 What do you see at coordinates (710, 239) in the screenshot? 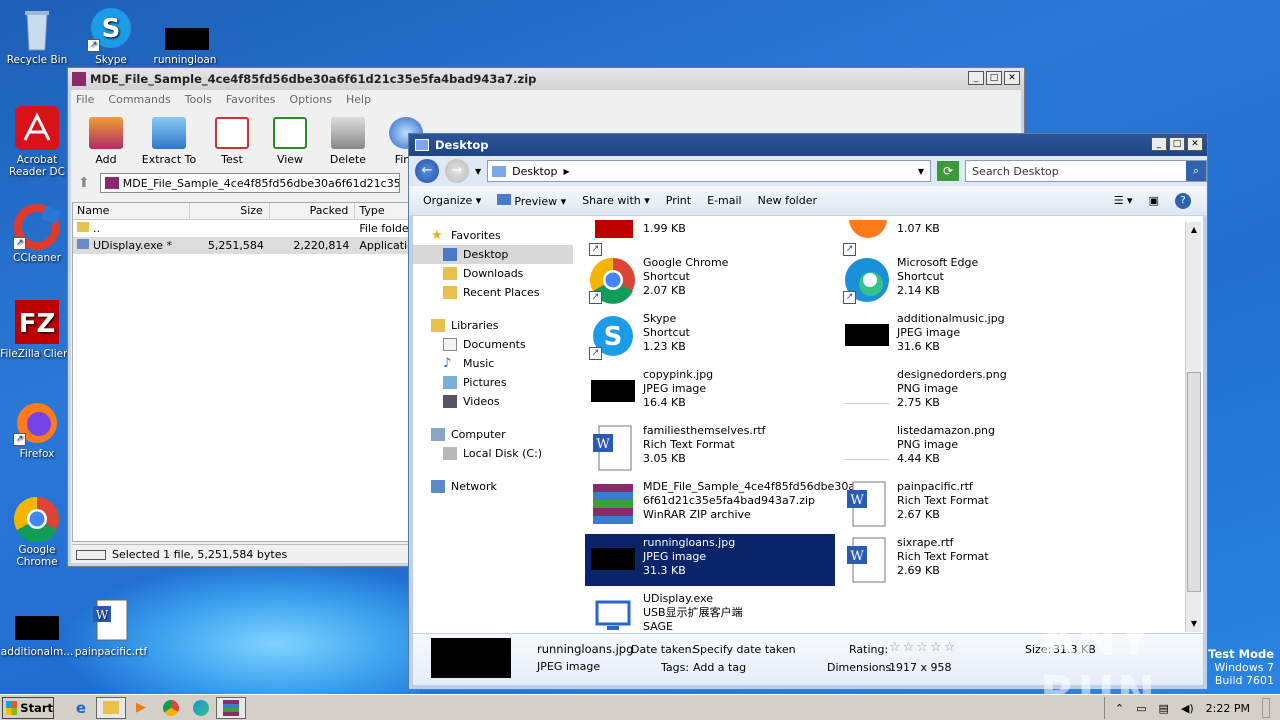
I see `list-item: ↗ 1.99 KB` at bounding box center [710, 239].